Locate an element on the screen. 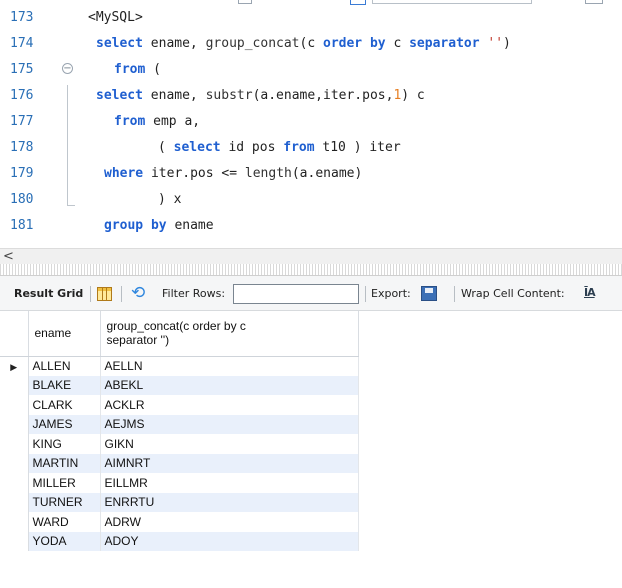 This screenshot has width=622, height=588. table-row: ▶ ALLEN AELLN is located at coordinates (179, 366).